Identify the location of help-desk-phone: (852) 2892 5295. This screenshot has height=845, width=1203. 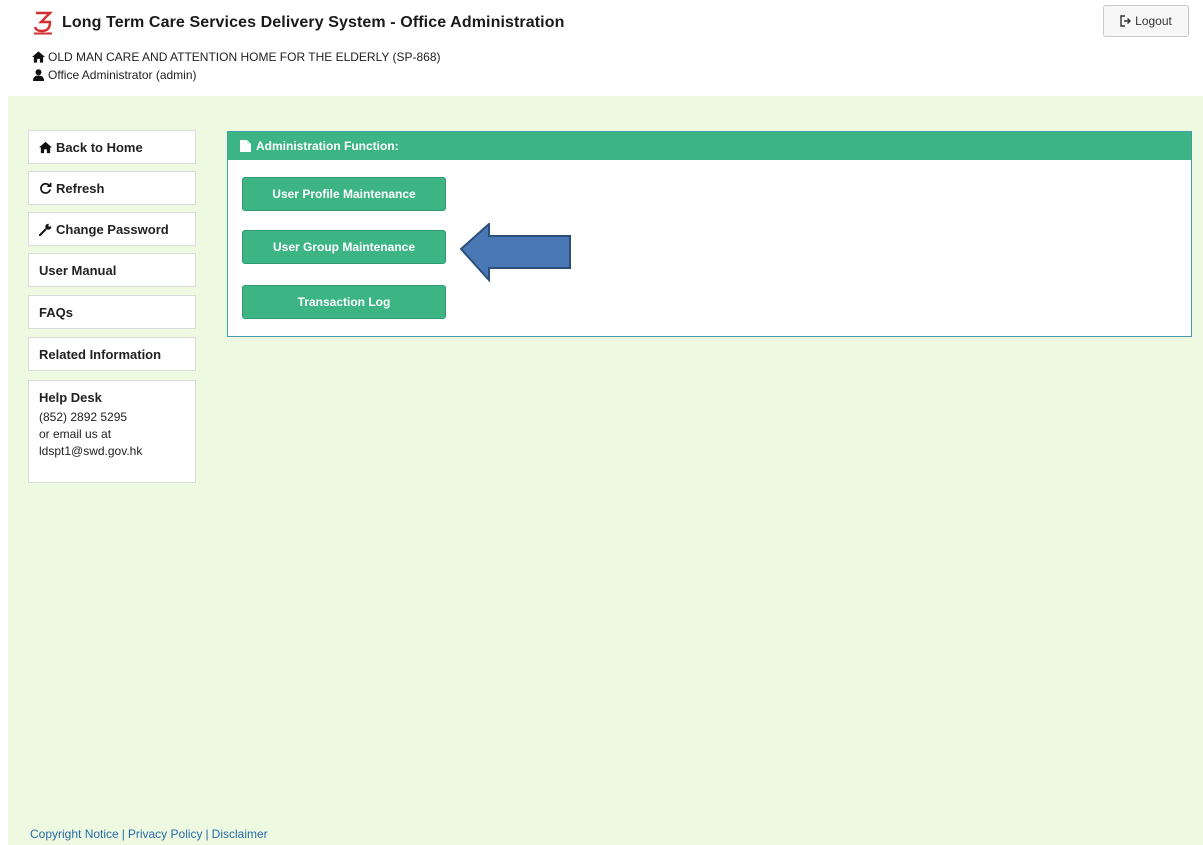
(83, 417).